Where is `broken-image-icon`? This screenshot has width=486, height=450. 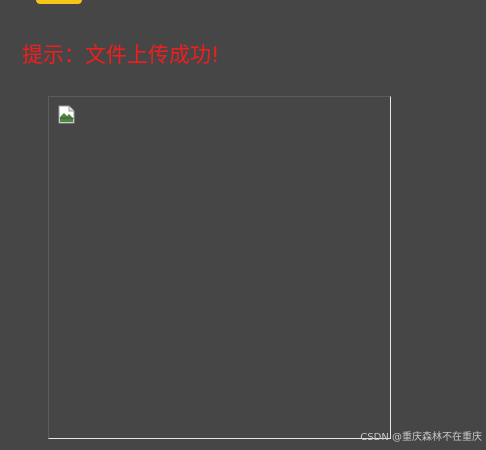 broken-image-icon is located at coordinates (66, 114).